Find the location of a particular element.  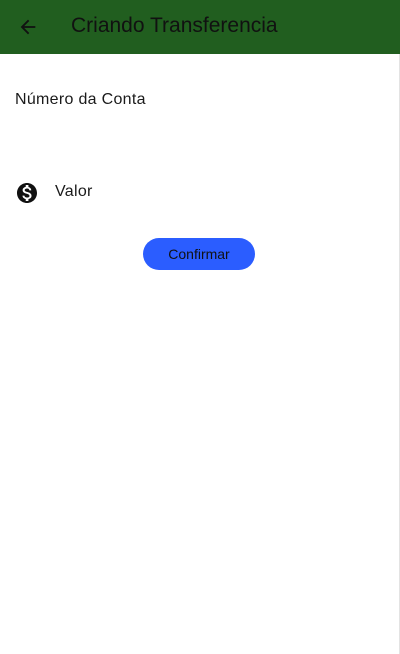

arrow-back-icon is located at coordinates (28, 27).